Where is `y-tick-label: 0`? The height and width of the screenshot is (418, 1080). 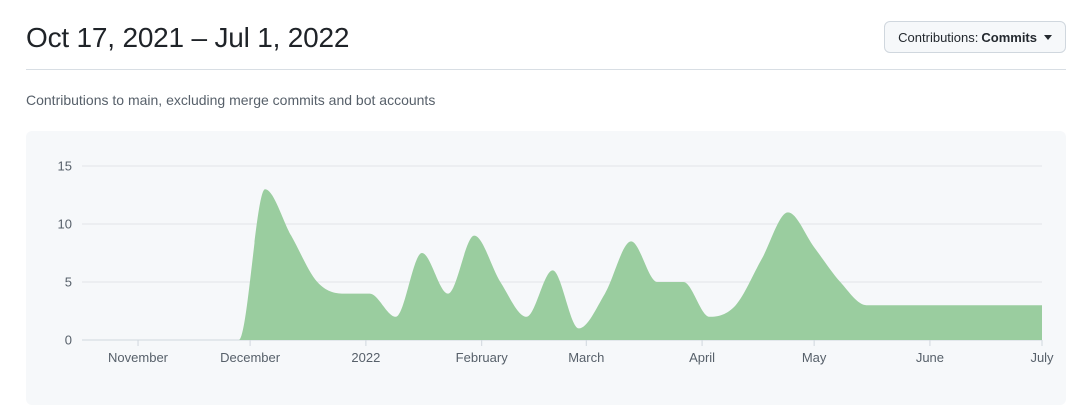 y-tick-label: 0 is located at coordinates (68, 340).